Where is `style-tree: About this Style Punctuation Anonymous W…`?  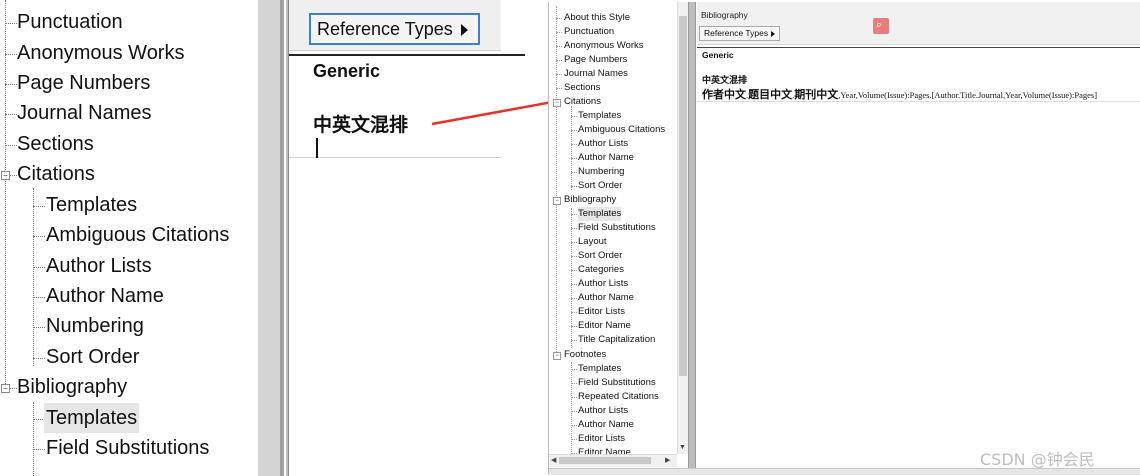
style-tree: About this Style Punctuation Anonymous W… is located at coordinates (613, 228).